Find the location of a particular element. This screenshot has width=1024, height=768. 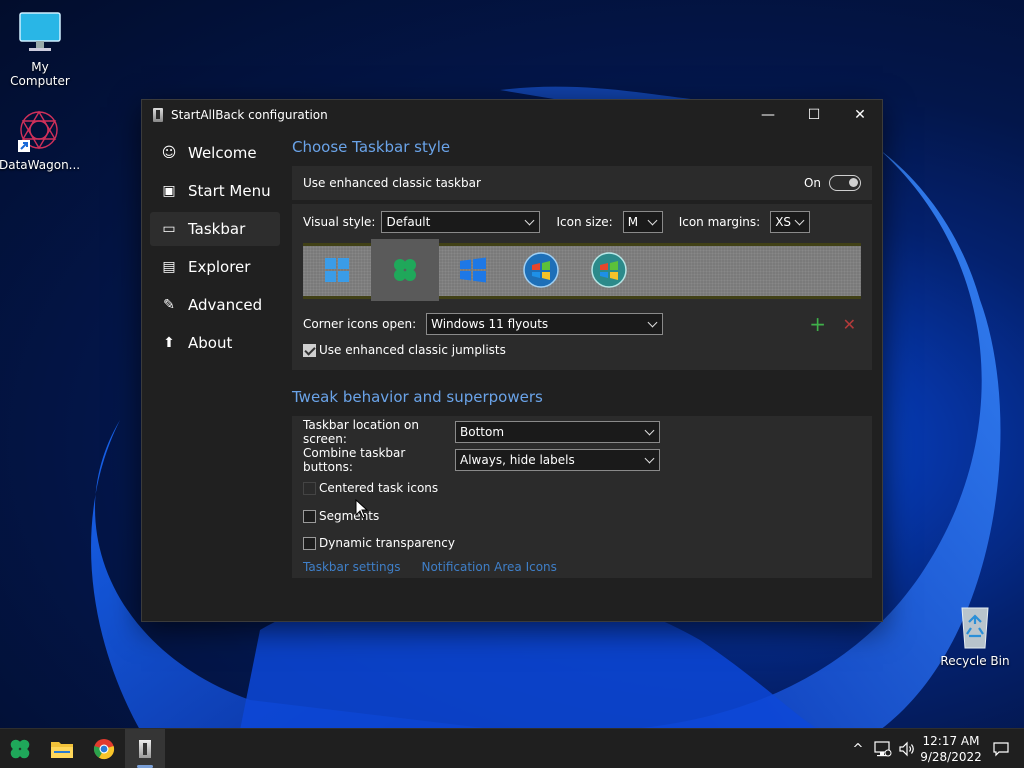

windows10-logo-icon is located at coordinates (473, 270).